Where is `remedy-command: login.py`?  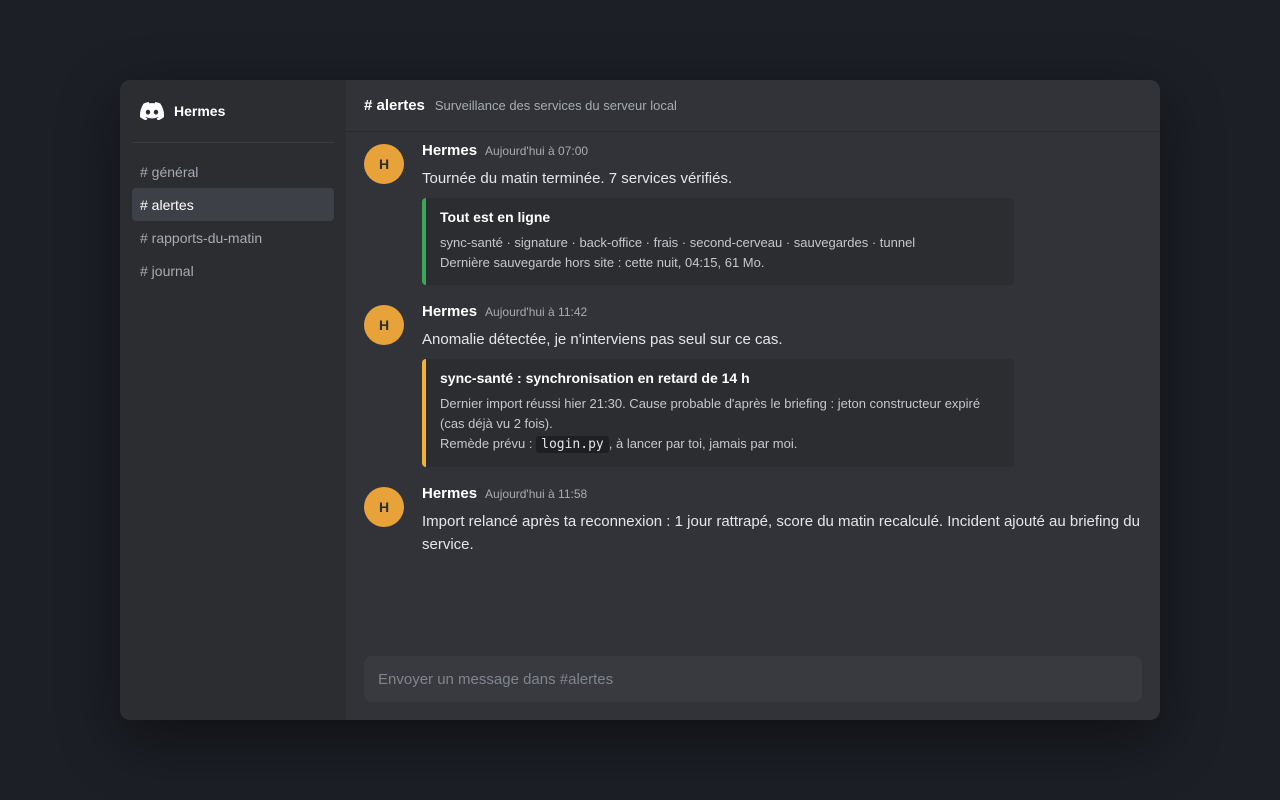 remedy-command: login.py is located at coordinates (572, 444).